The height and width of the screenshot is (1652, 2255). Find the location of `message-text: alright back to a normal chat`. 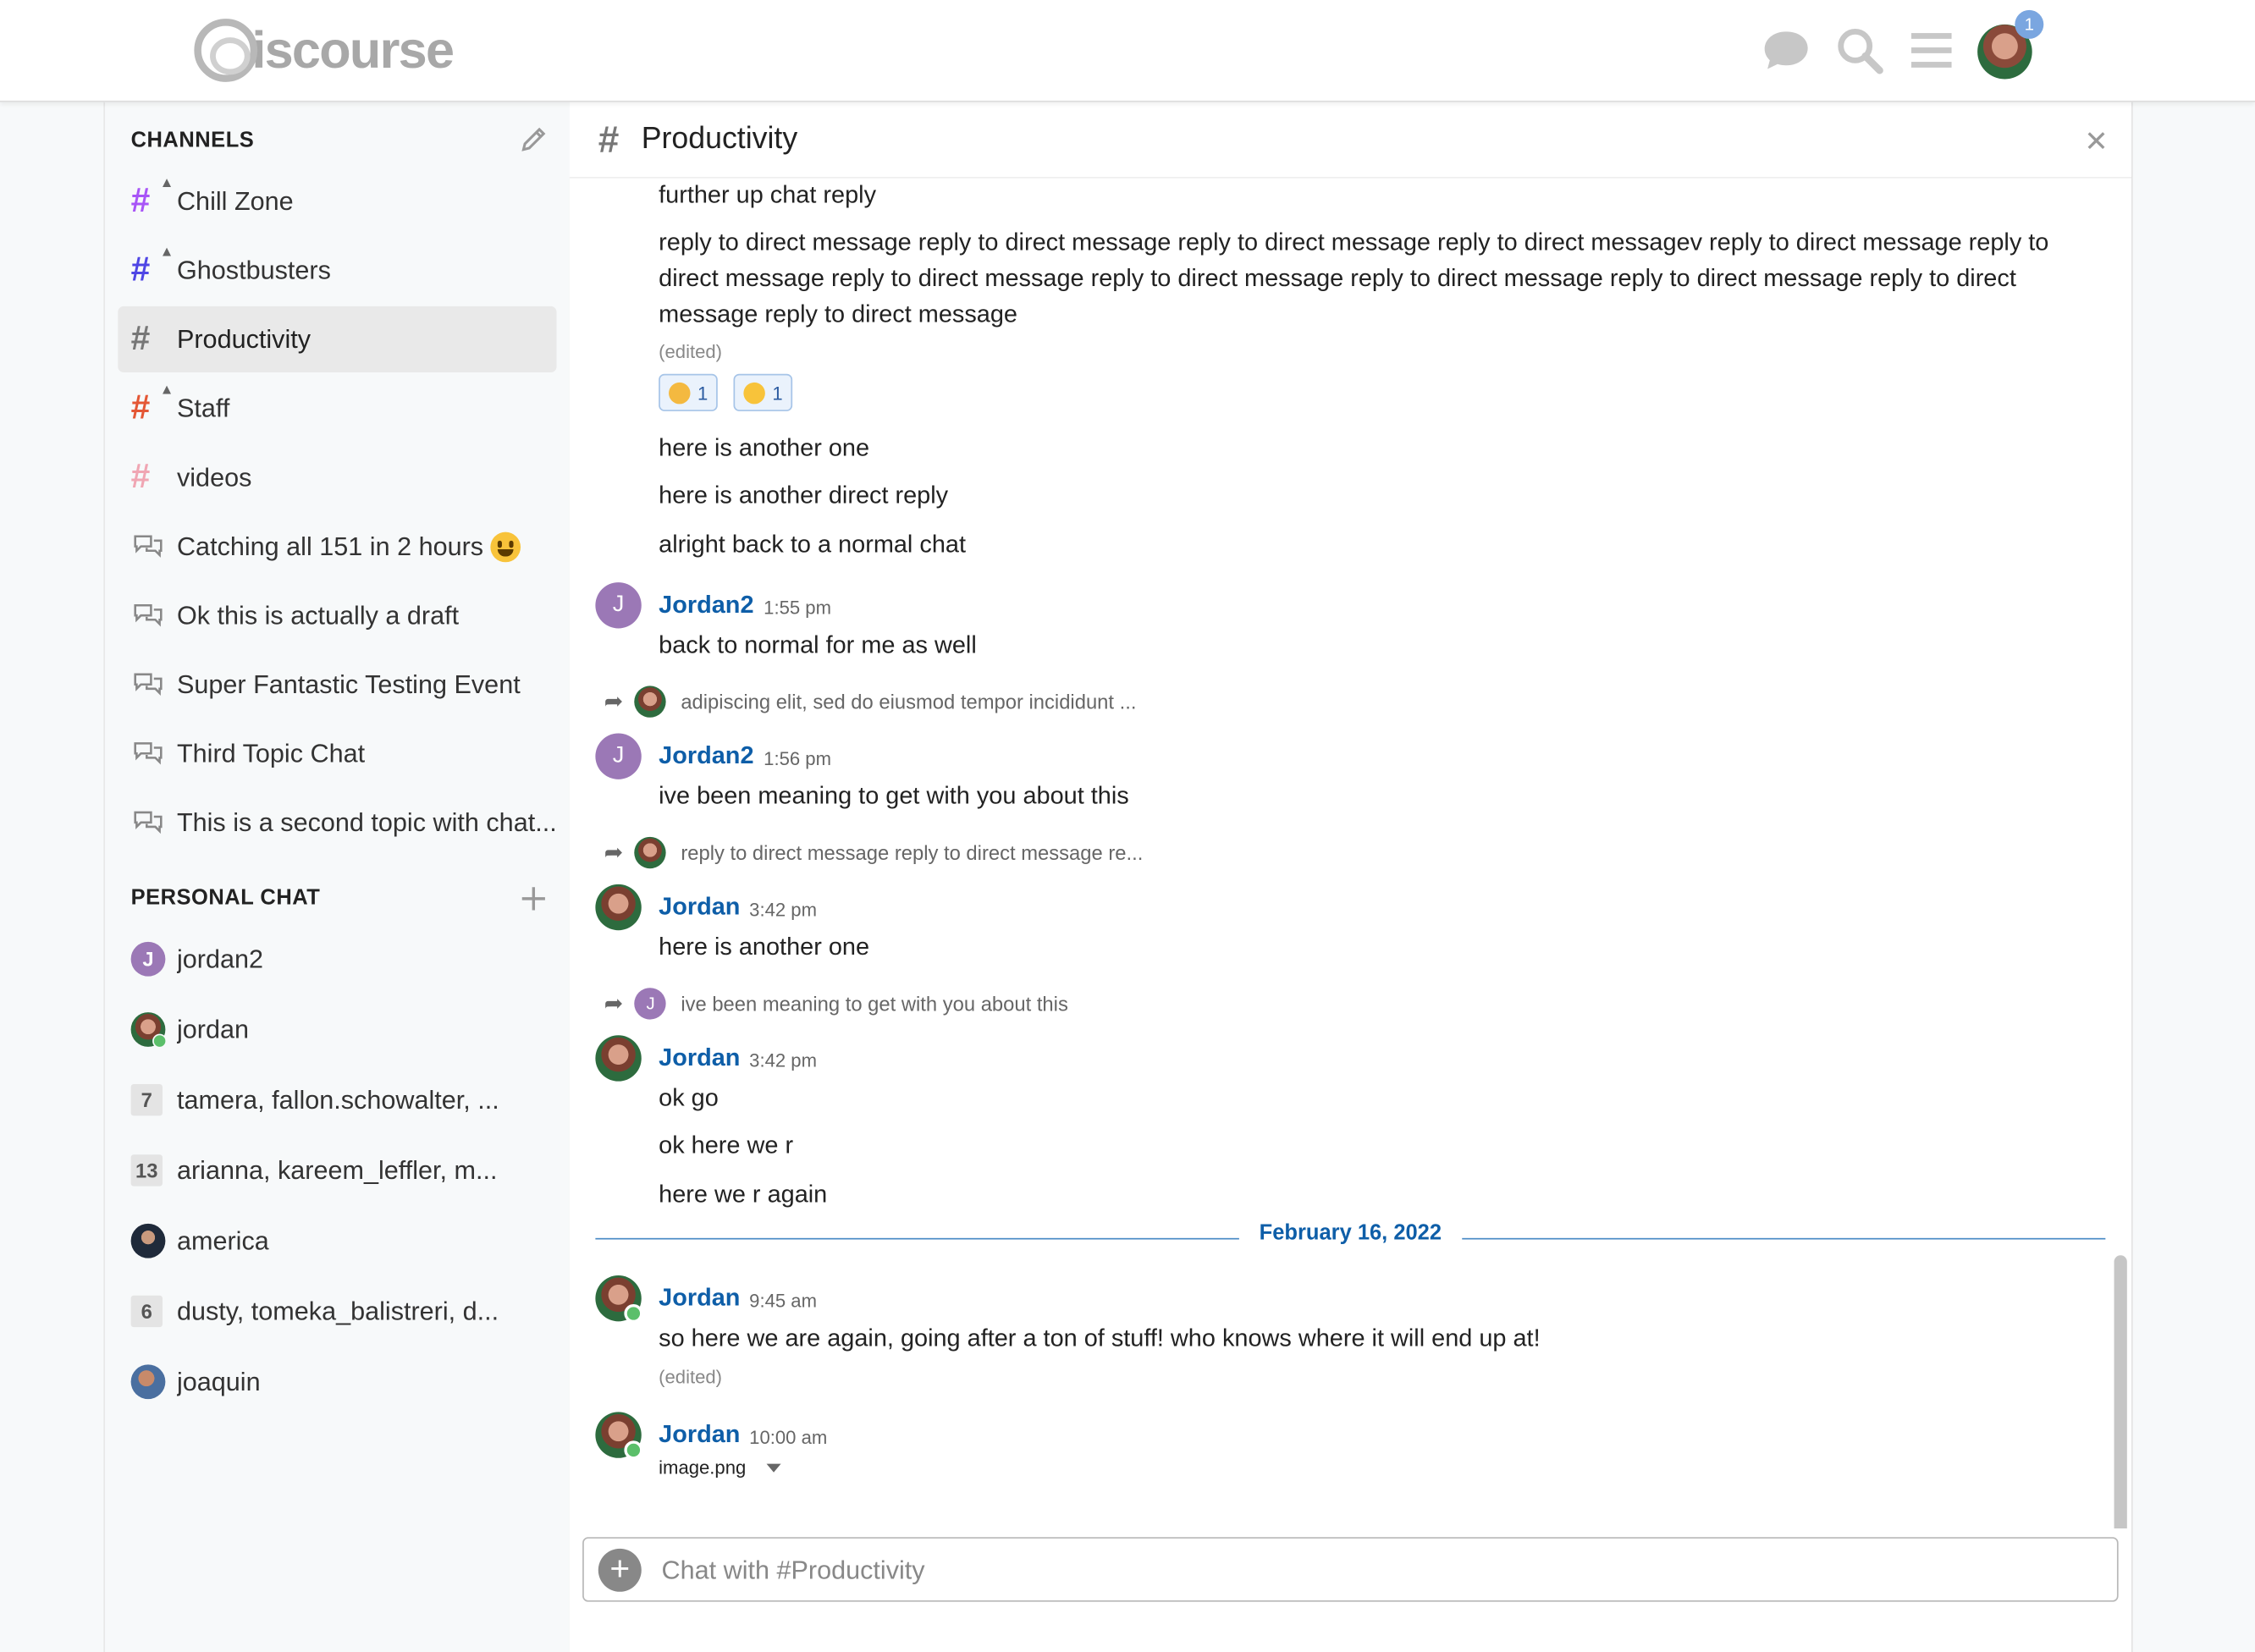

message-text: alright back to a normal chat is located at coordinates (812, 544).